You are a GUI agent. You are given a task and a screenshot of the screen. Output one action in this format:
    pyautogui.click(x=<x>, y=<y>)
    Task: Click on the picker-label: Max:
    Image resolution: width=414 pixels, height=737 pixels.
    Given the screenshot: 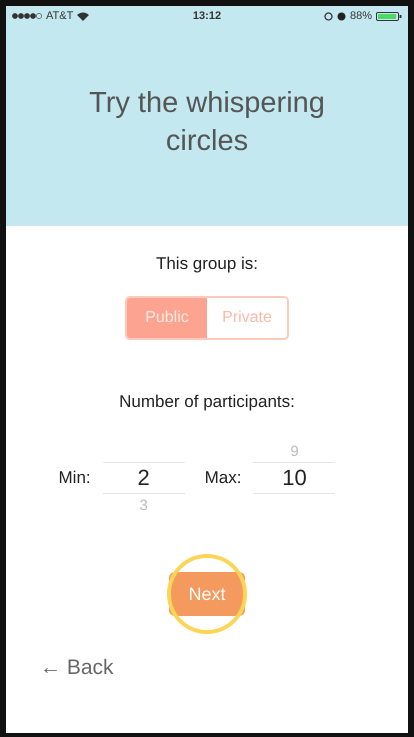 What is the action you would take?
    pyautogui.click(x=223, y=478)
    